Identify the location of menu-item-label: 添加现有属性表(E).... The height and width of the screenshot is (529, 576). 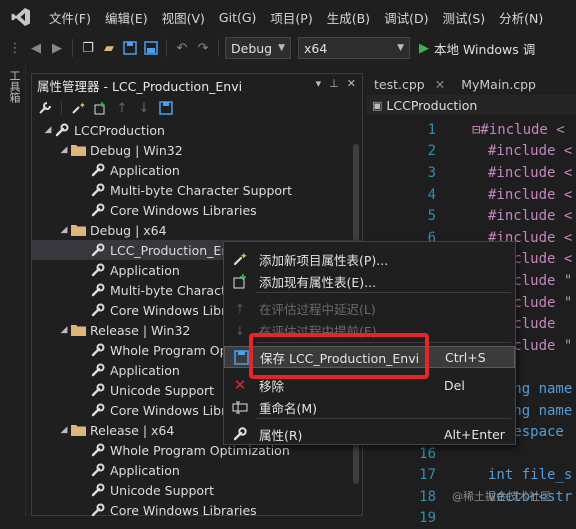
(318, 282).